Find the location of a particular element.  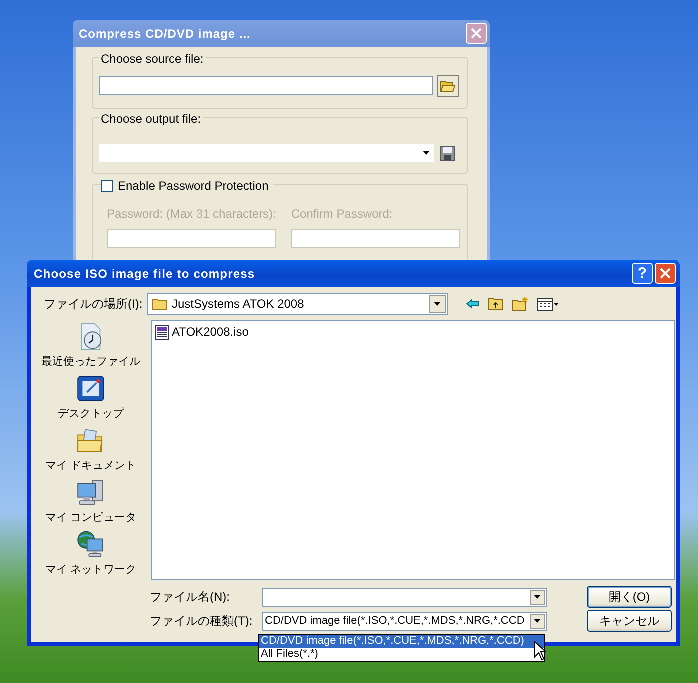

help-button: ? is located at coordinates (642, 273).